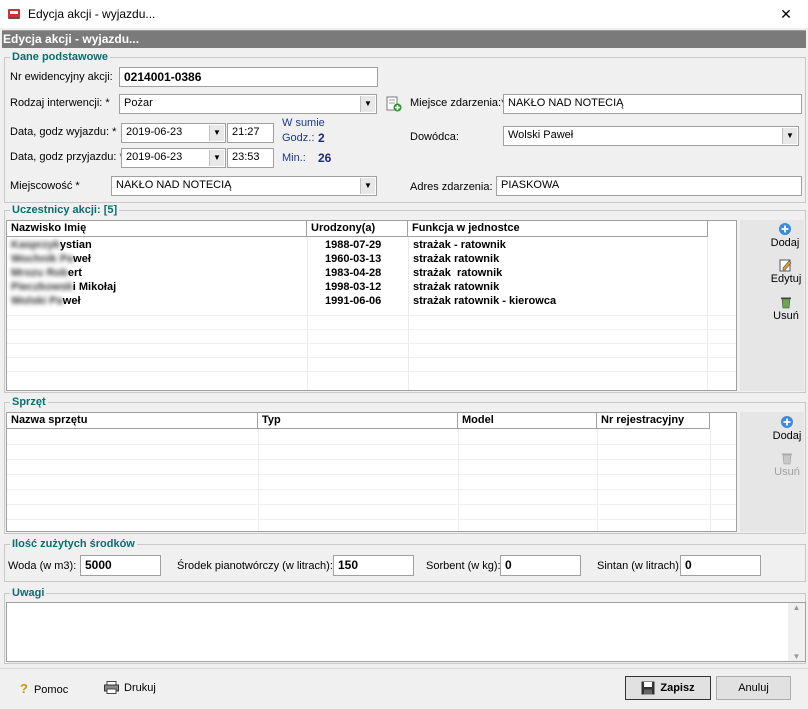  I want to click on name-cell: ert, so click(74, 273).